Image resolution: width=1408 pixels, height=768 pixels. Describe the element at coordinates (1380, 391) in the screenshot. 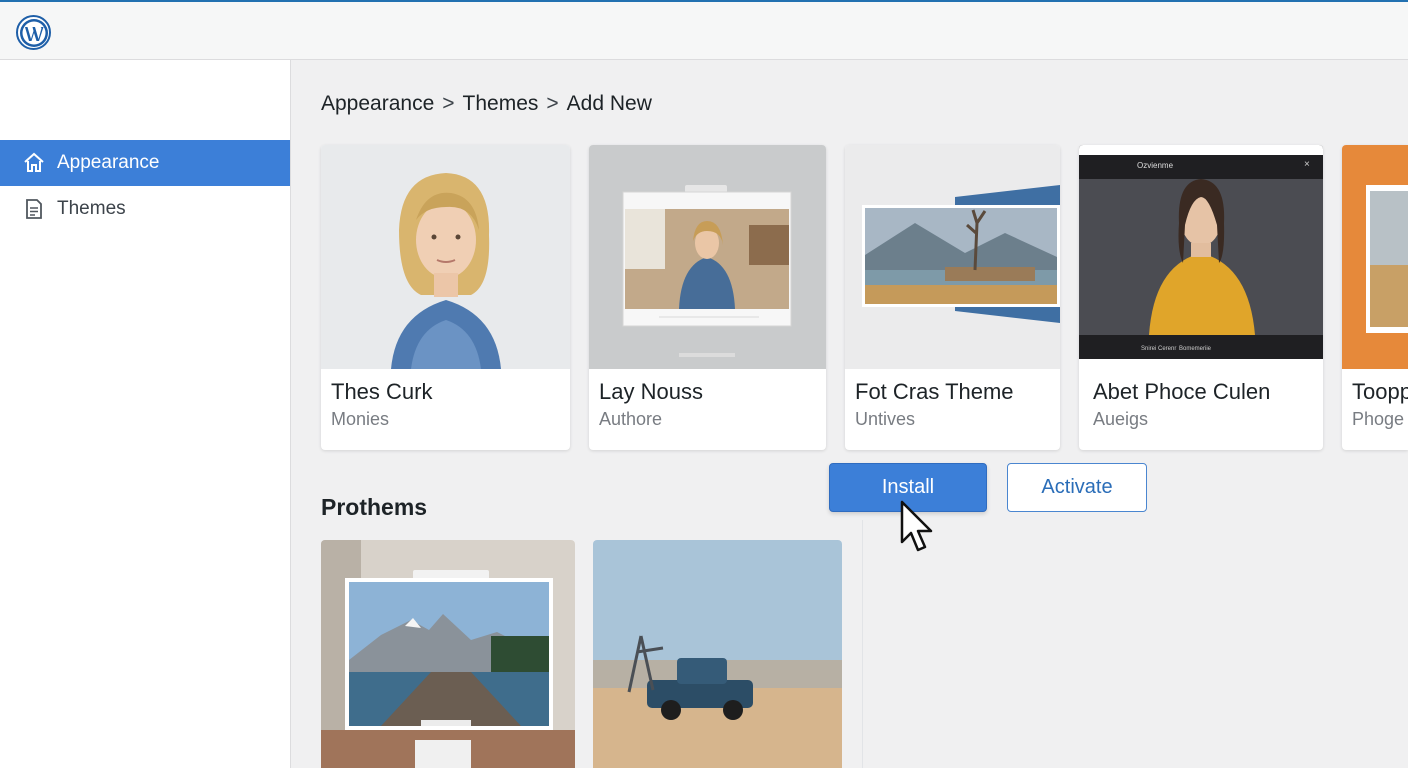

I see `theme-name: Toopp` at that location.